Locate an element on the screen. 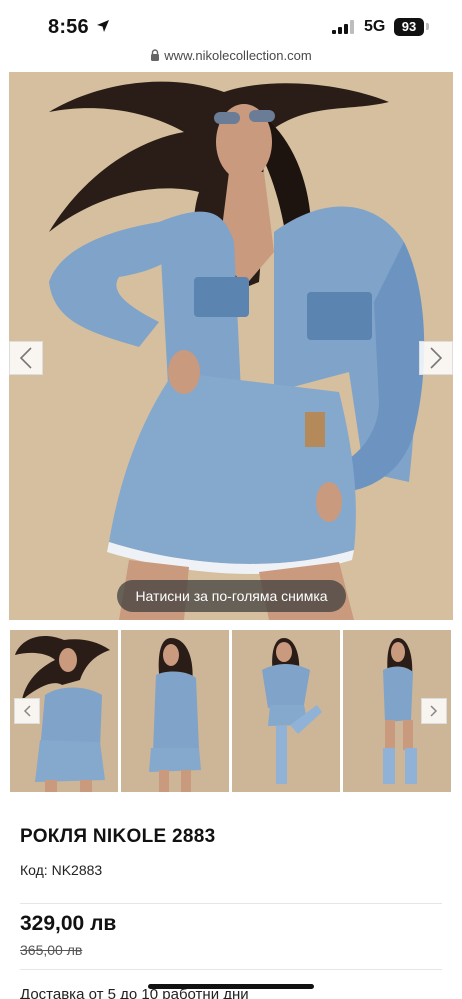 The width and height of the screenshot is (462, 999). previous-image-button is located at coordinates (26, 358).